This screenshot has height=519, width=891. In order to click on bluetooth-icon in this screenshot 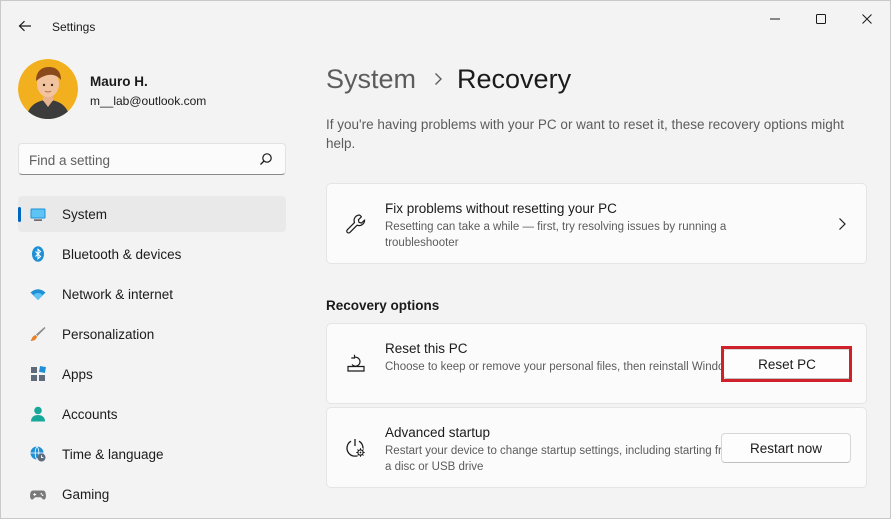, I will do `click(38, 254)`.